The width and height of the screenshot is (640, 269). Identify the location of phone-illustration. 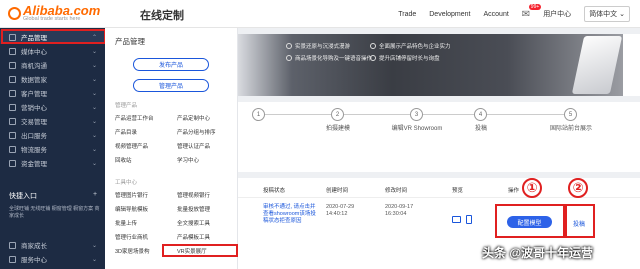
(597, 65).